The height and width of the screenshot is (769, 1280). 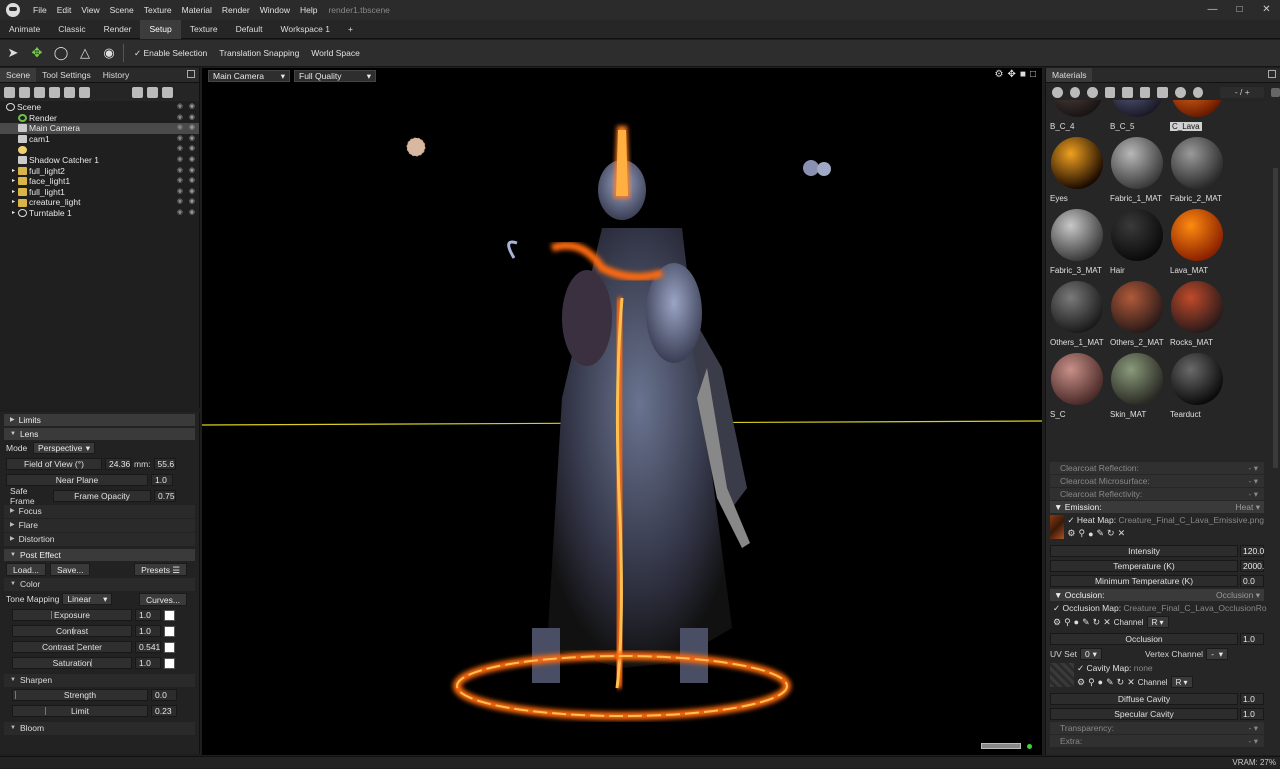 I want to click on material-item: Rocks_MAT, so click(x=1197, y=315).